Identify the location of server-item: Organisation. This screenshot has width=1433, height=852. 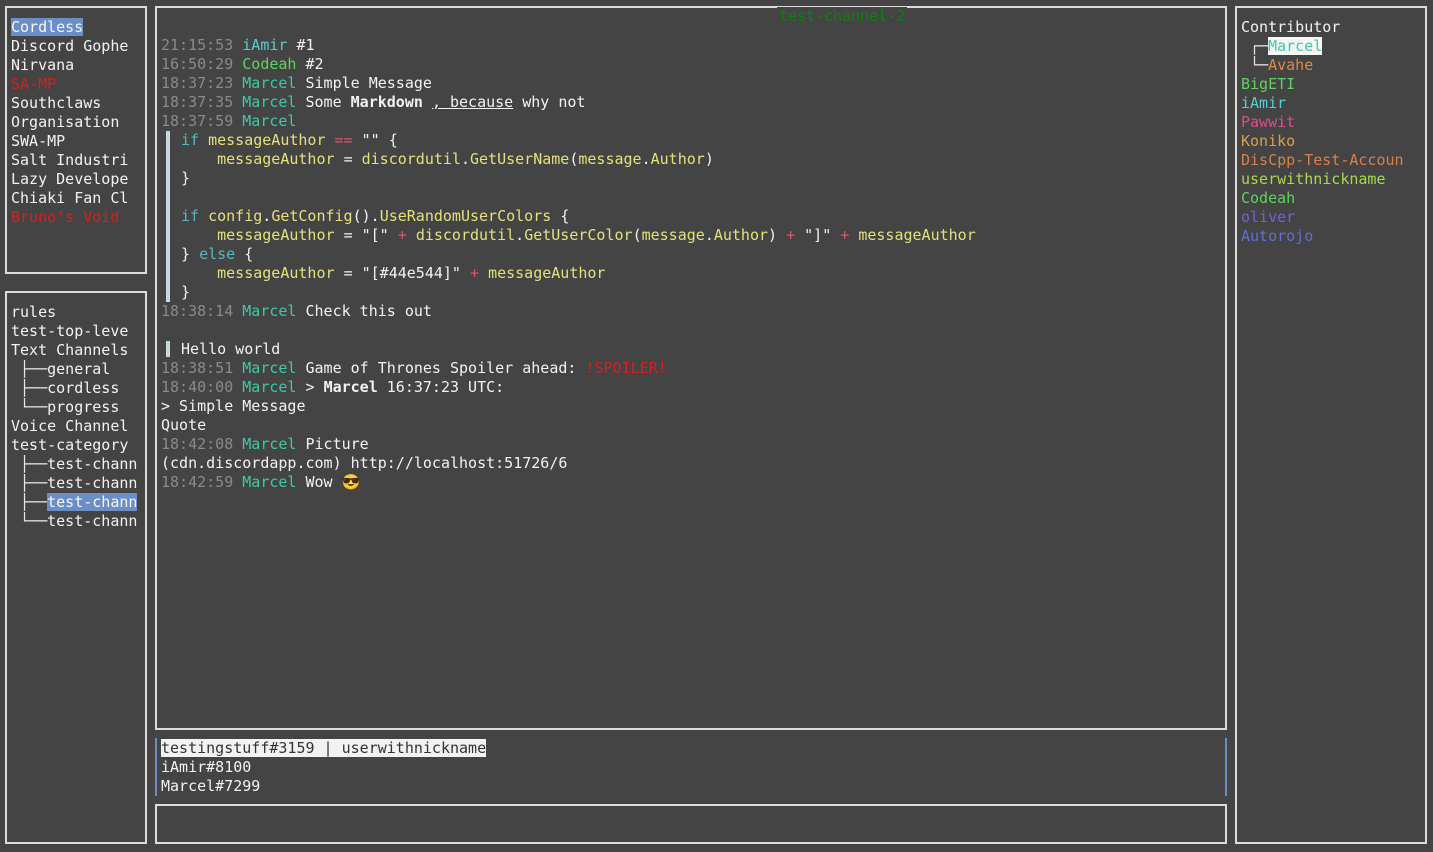
(69, 122).